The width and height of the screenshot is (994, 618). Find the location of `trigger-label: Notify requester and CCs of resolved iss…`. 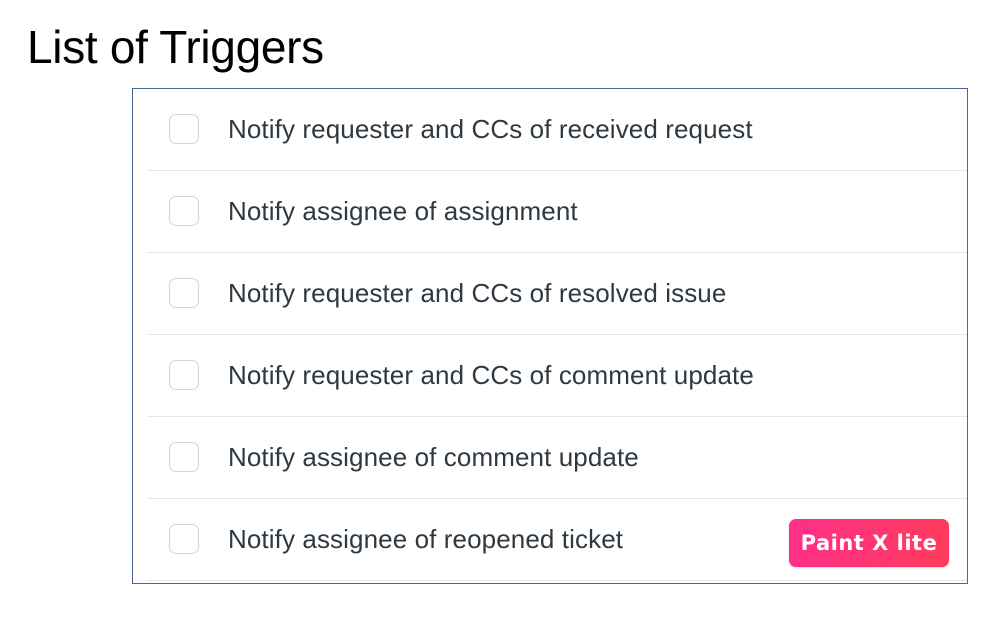

trigger-label: Notify requester and CCs of resolved iss… is located at coordinates (477, 292).